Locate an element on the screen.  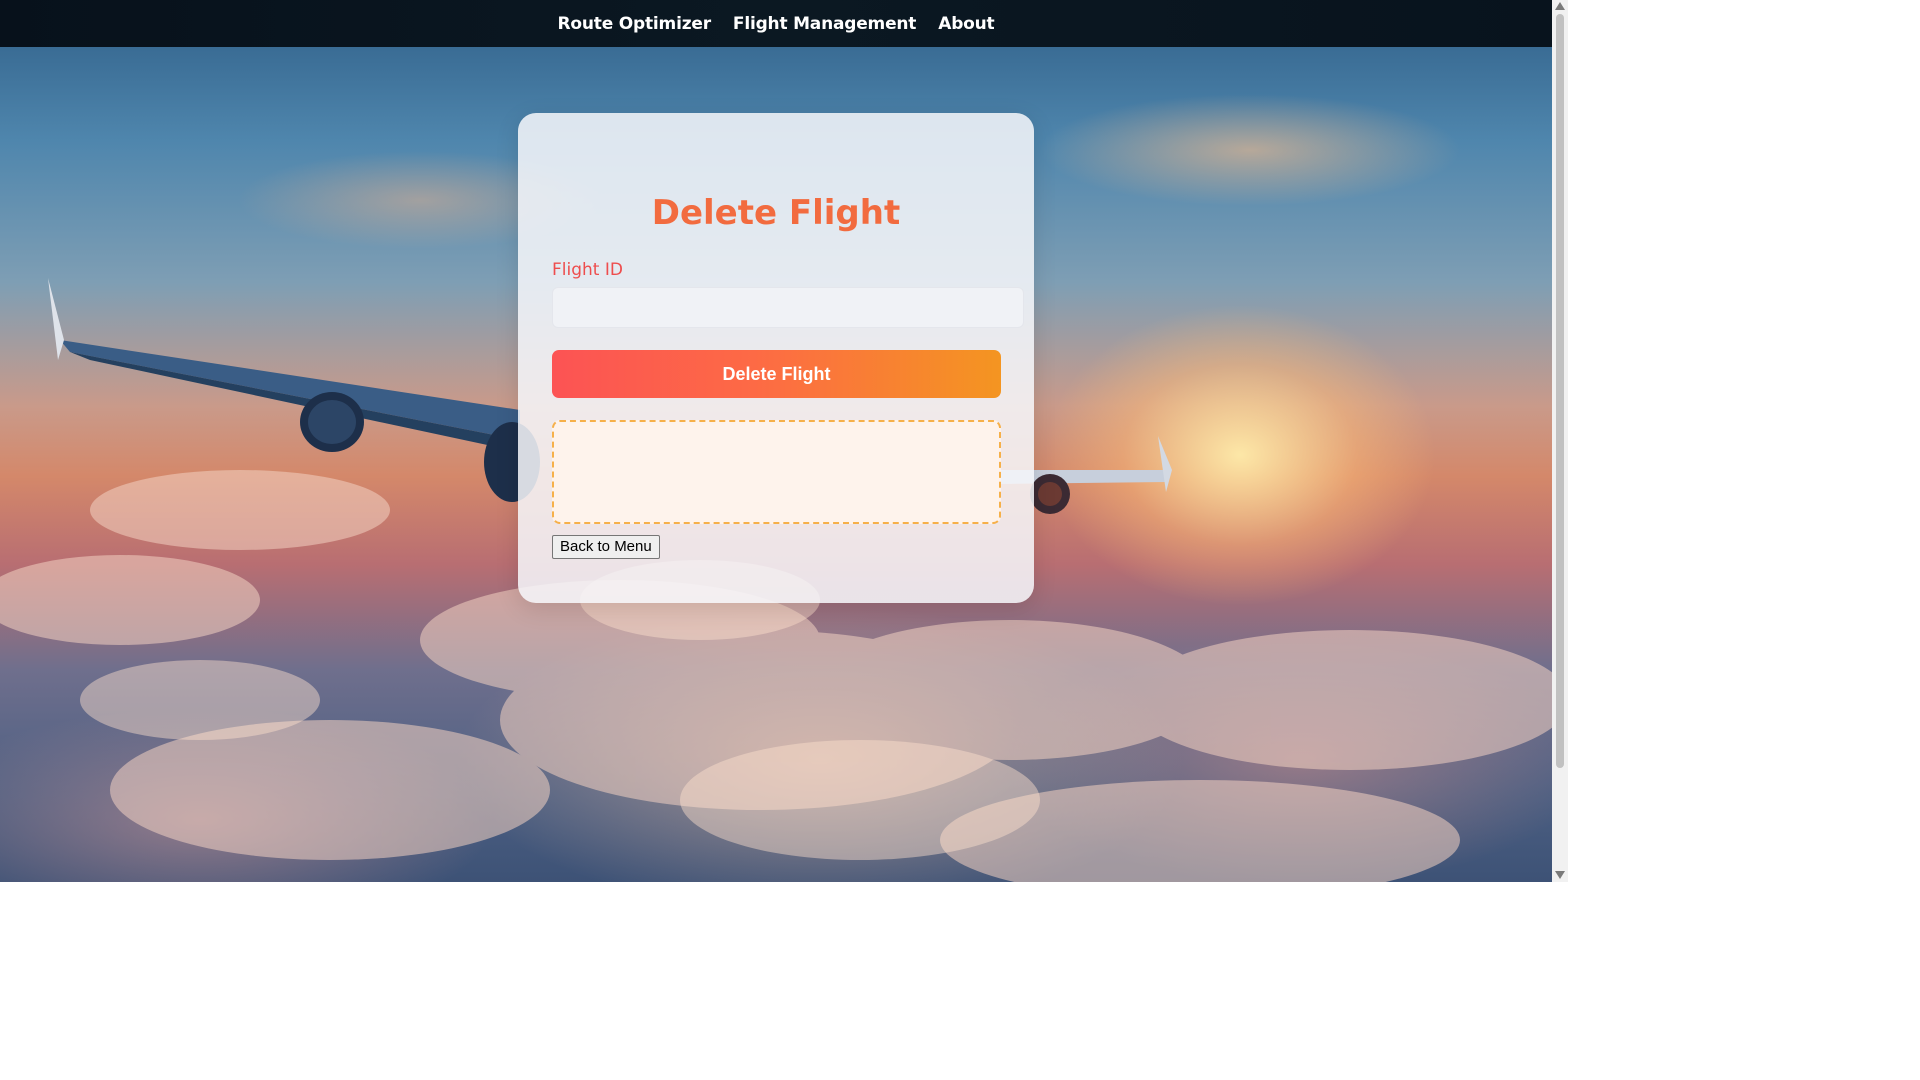
top-navbar: Route Optimizer Flight Management About is located at coordinates (776, 23).